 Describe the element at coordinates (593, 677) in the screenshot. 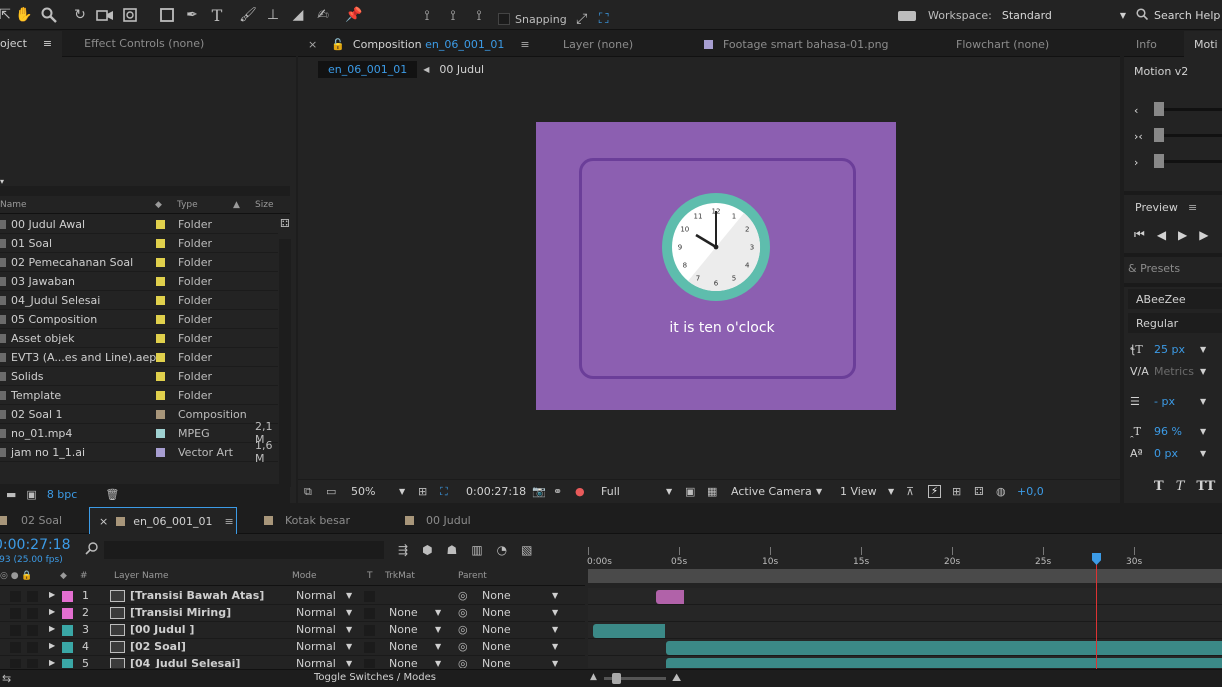

I see `zoom-out-icon: ▲` at that location.